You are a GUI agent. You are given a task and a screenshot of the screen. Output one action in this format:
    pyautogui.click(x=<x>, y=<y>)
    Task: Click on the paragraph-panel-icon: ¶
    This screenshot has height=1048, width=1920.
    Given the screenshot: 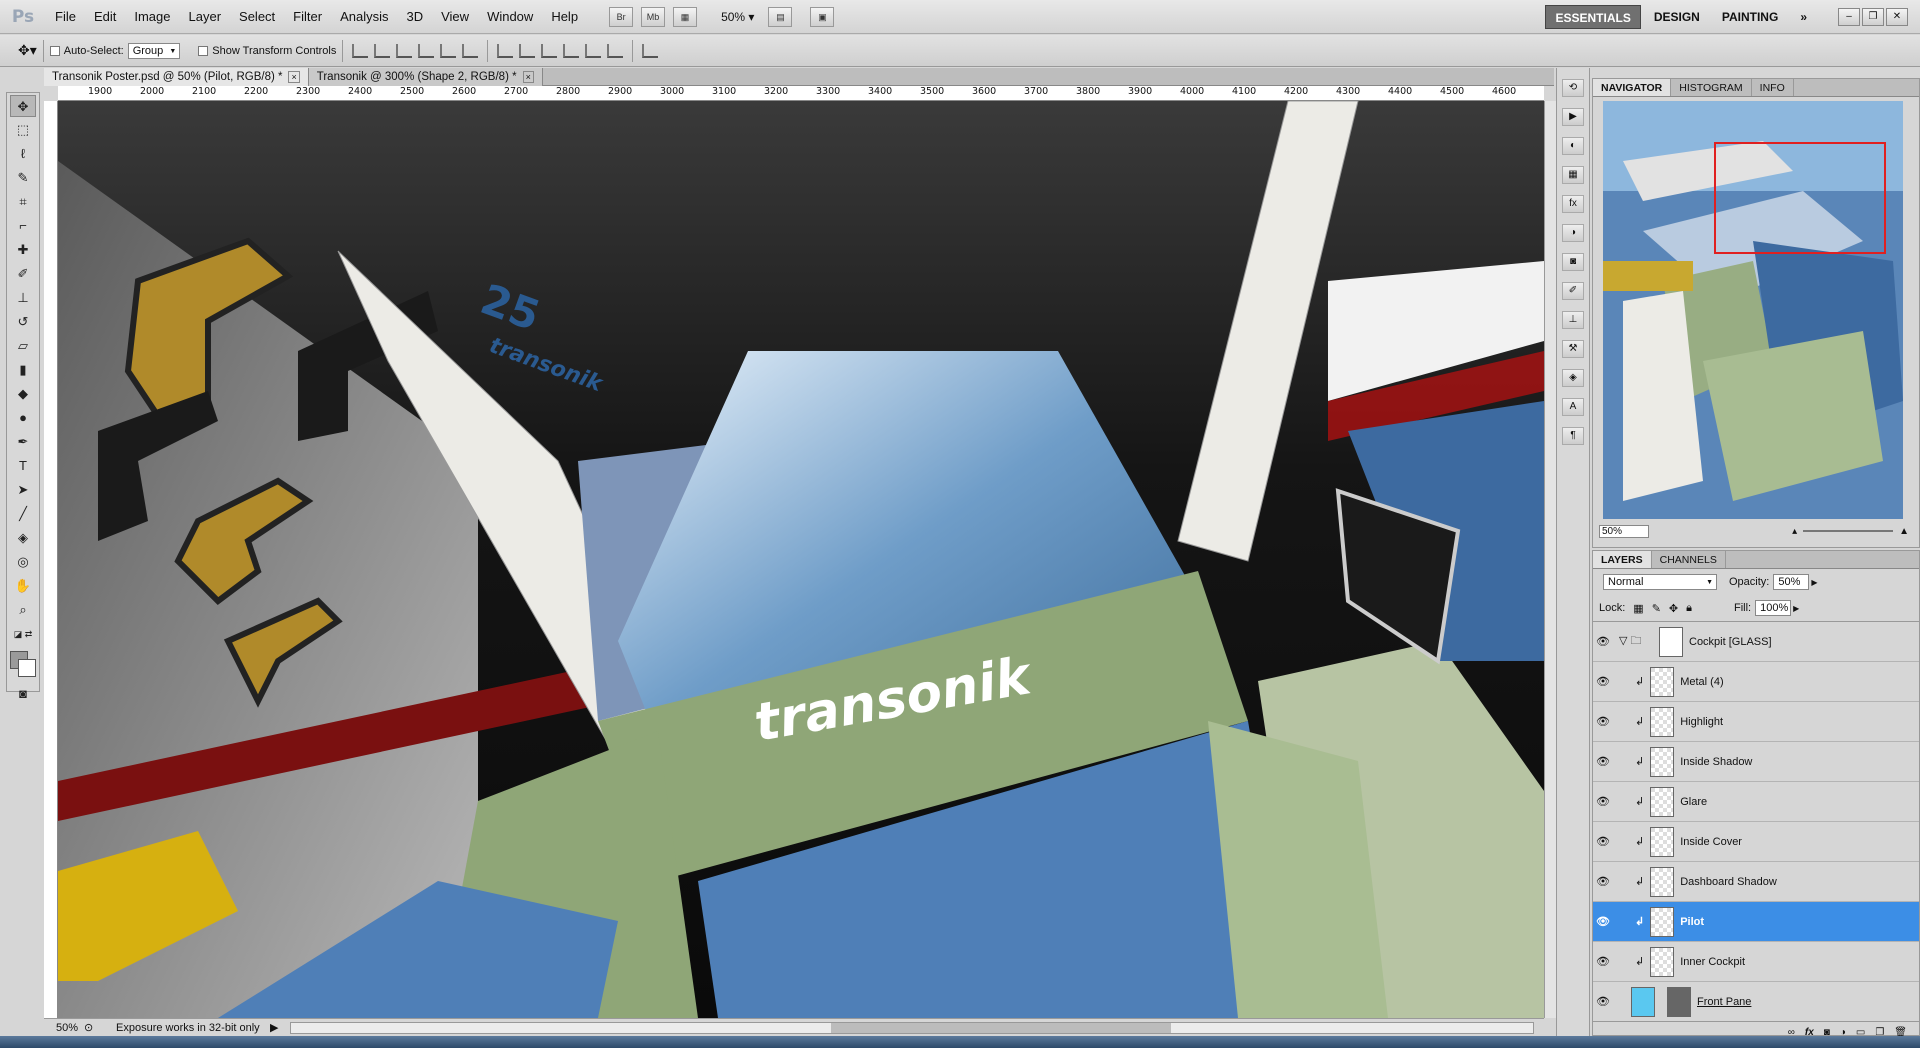 What is the action you would take?
    pyautogui.click(x=1573, y=436)
    